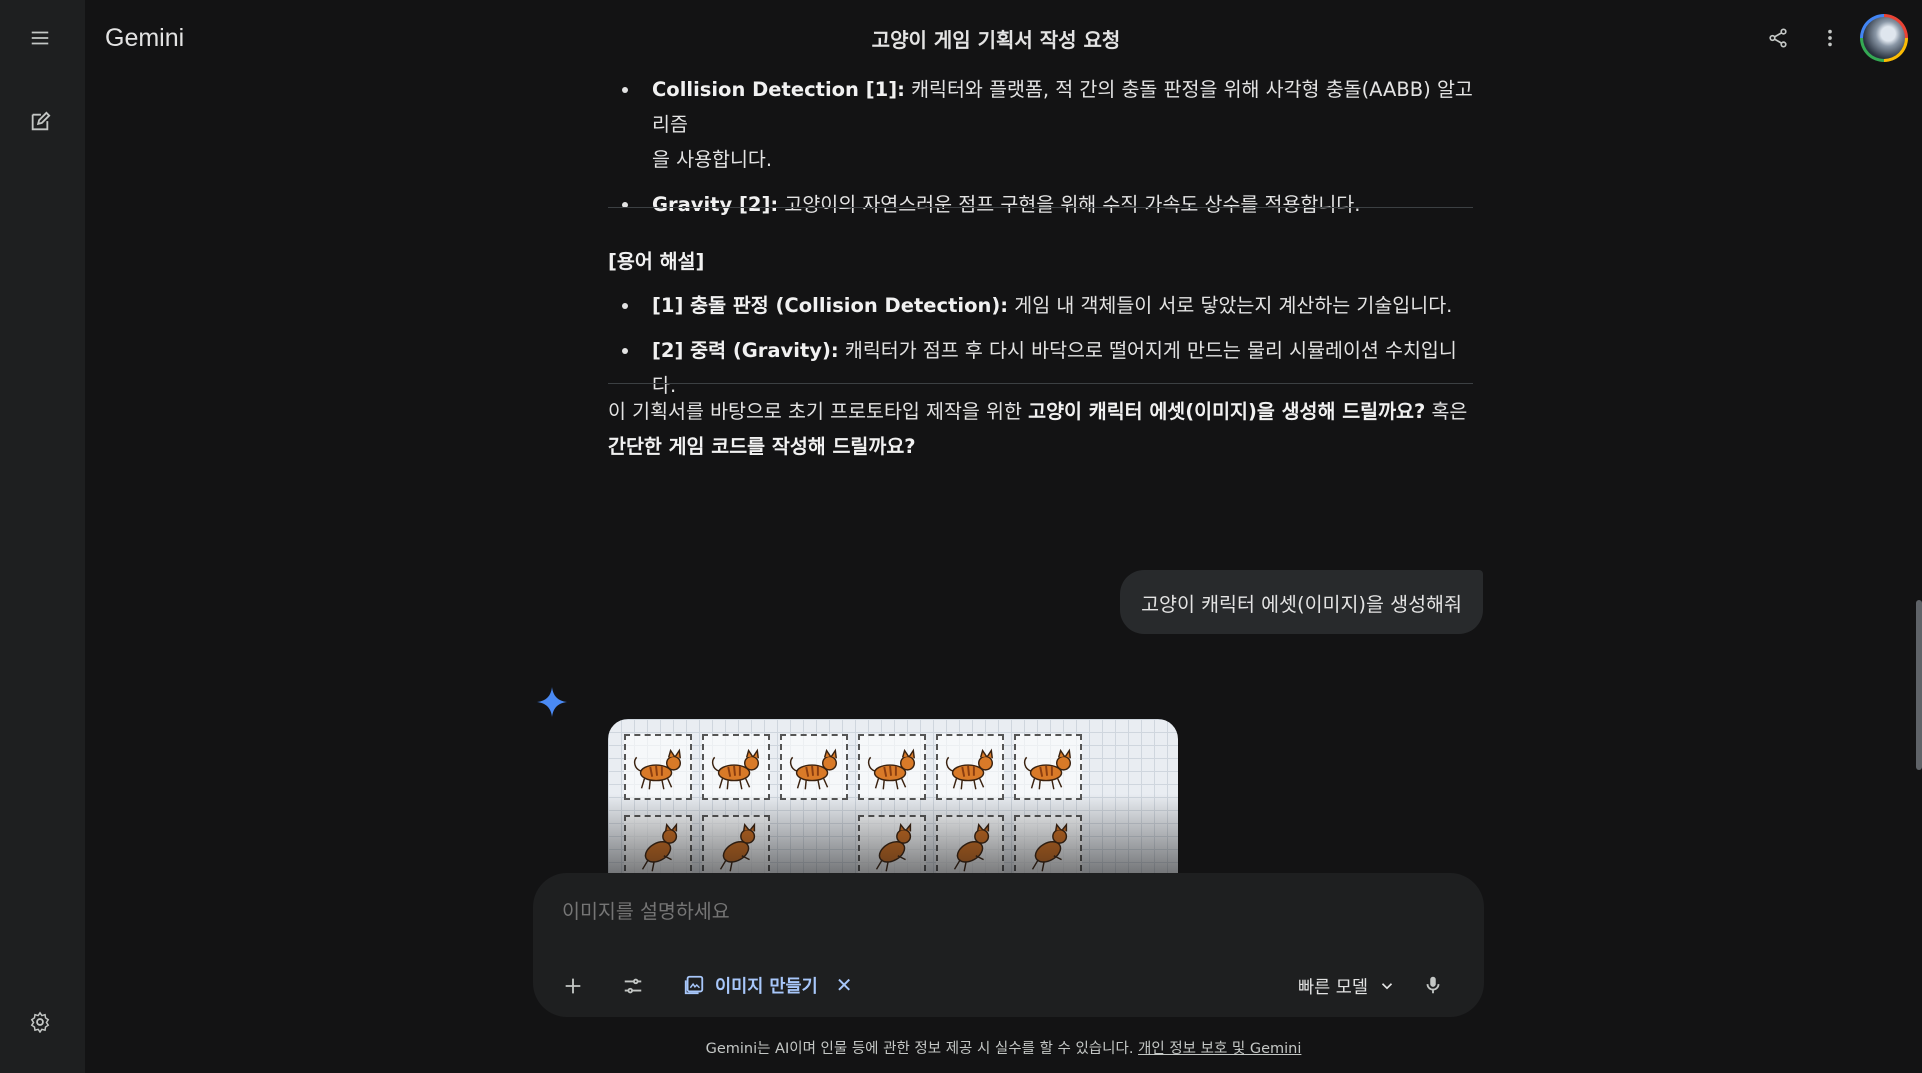 This screenshot has height=1073, width=1922. I want to click on new-chat-button, so click(40, 122).